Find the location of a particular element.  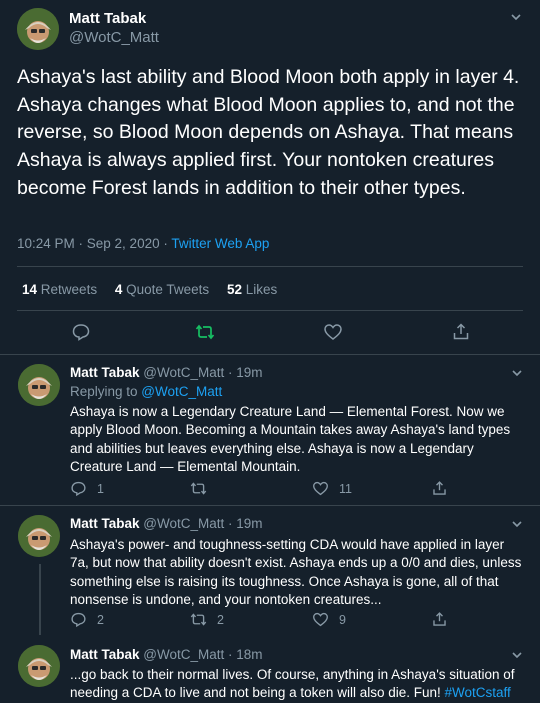

retweet-button is located at coordinates (203, 488).